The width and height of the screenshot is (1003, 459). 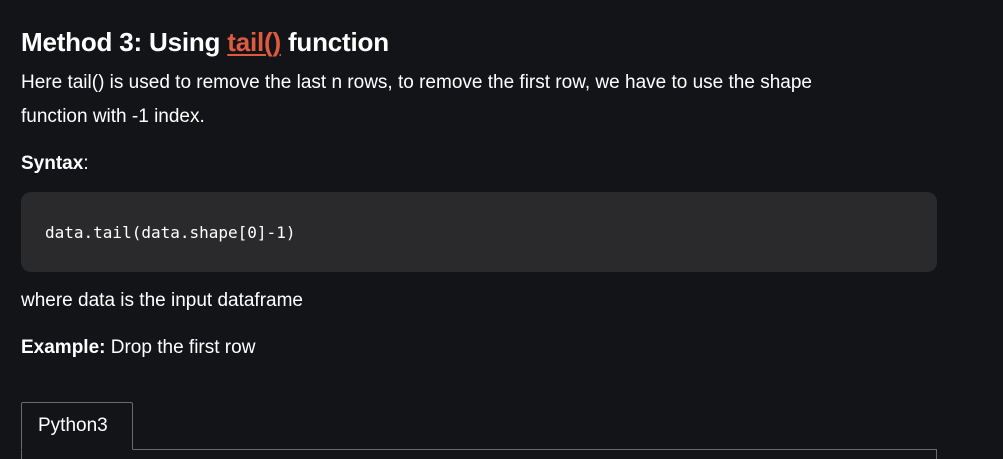 What do you see at coordinates (52, 163) in the screenshot?
I see `syntax-label-bold: Syntax` at bounding box center [52, 163].